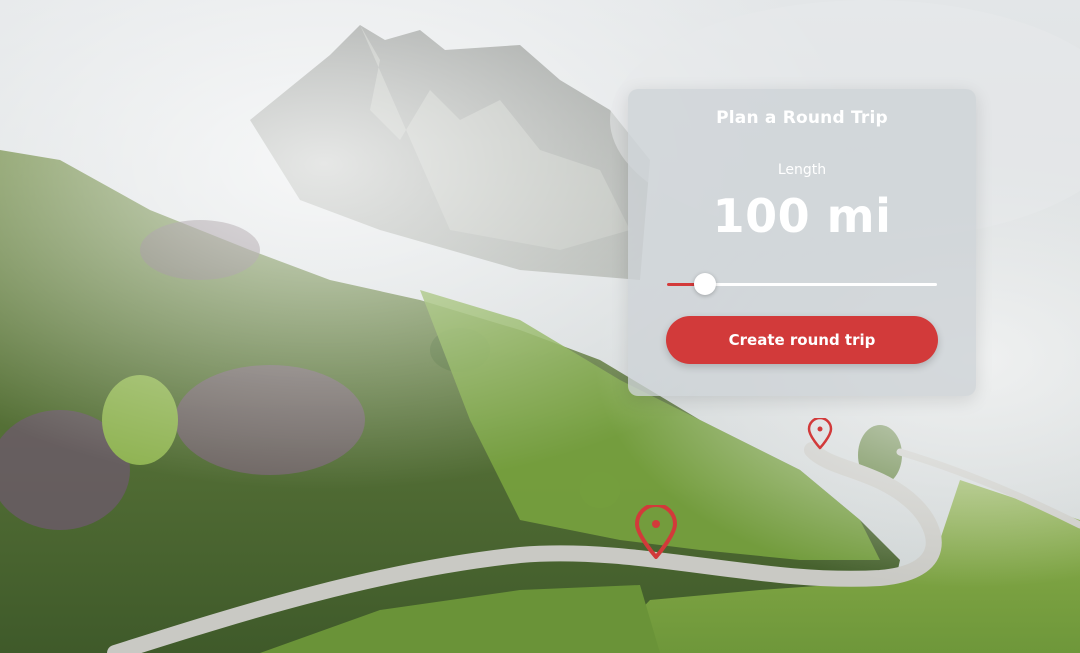  I want to click on length-label: Length, so click(802, 170).